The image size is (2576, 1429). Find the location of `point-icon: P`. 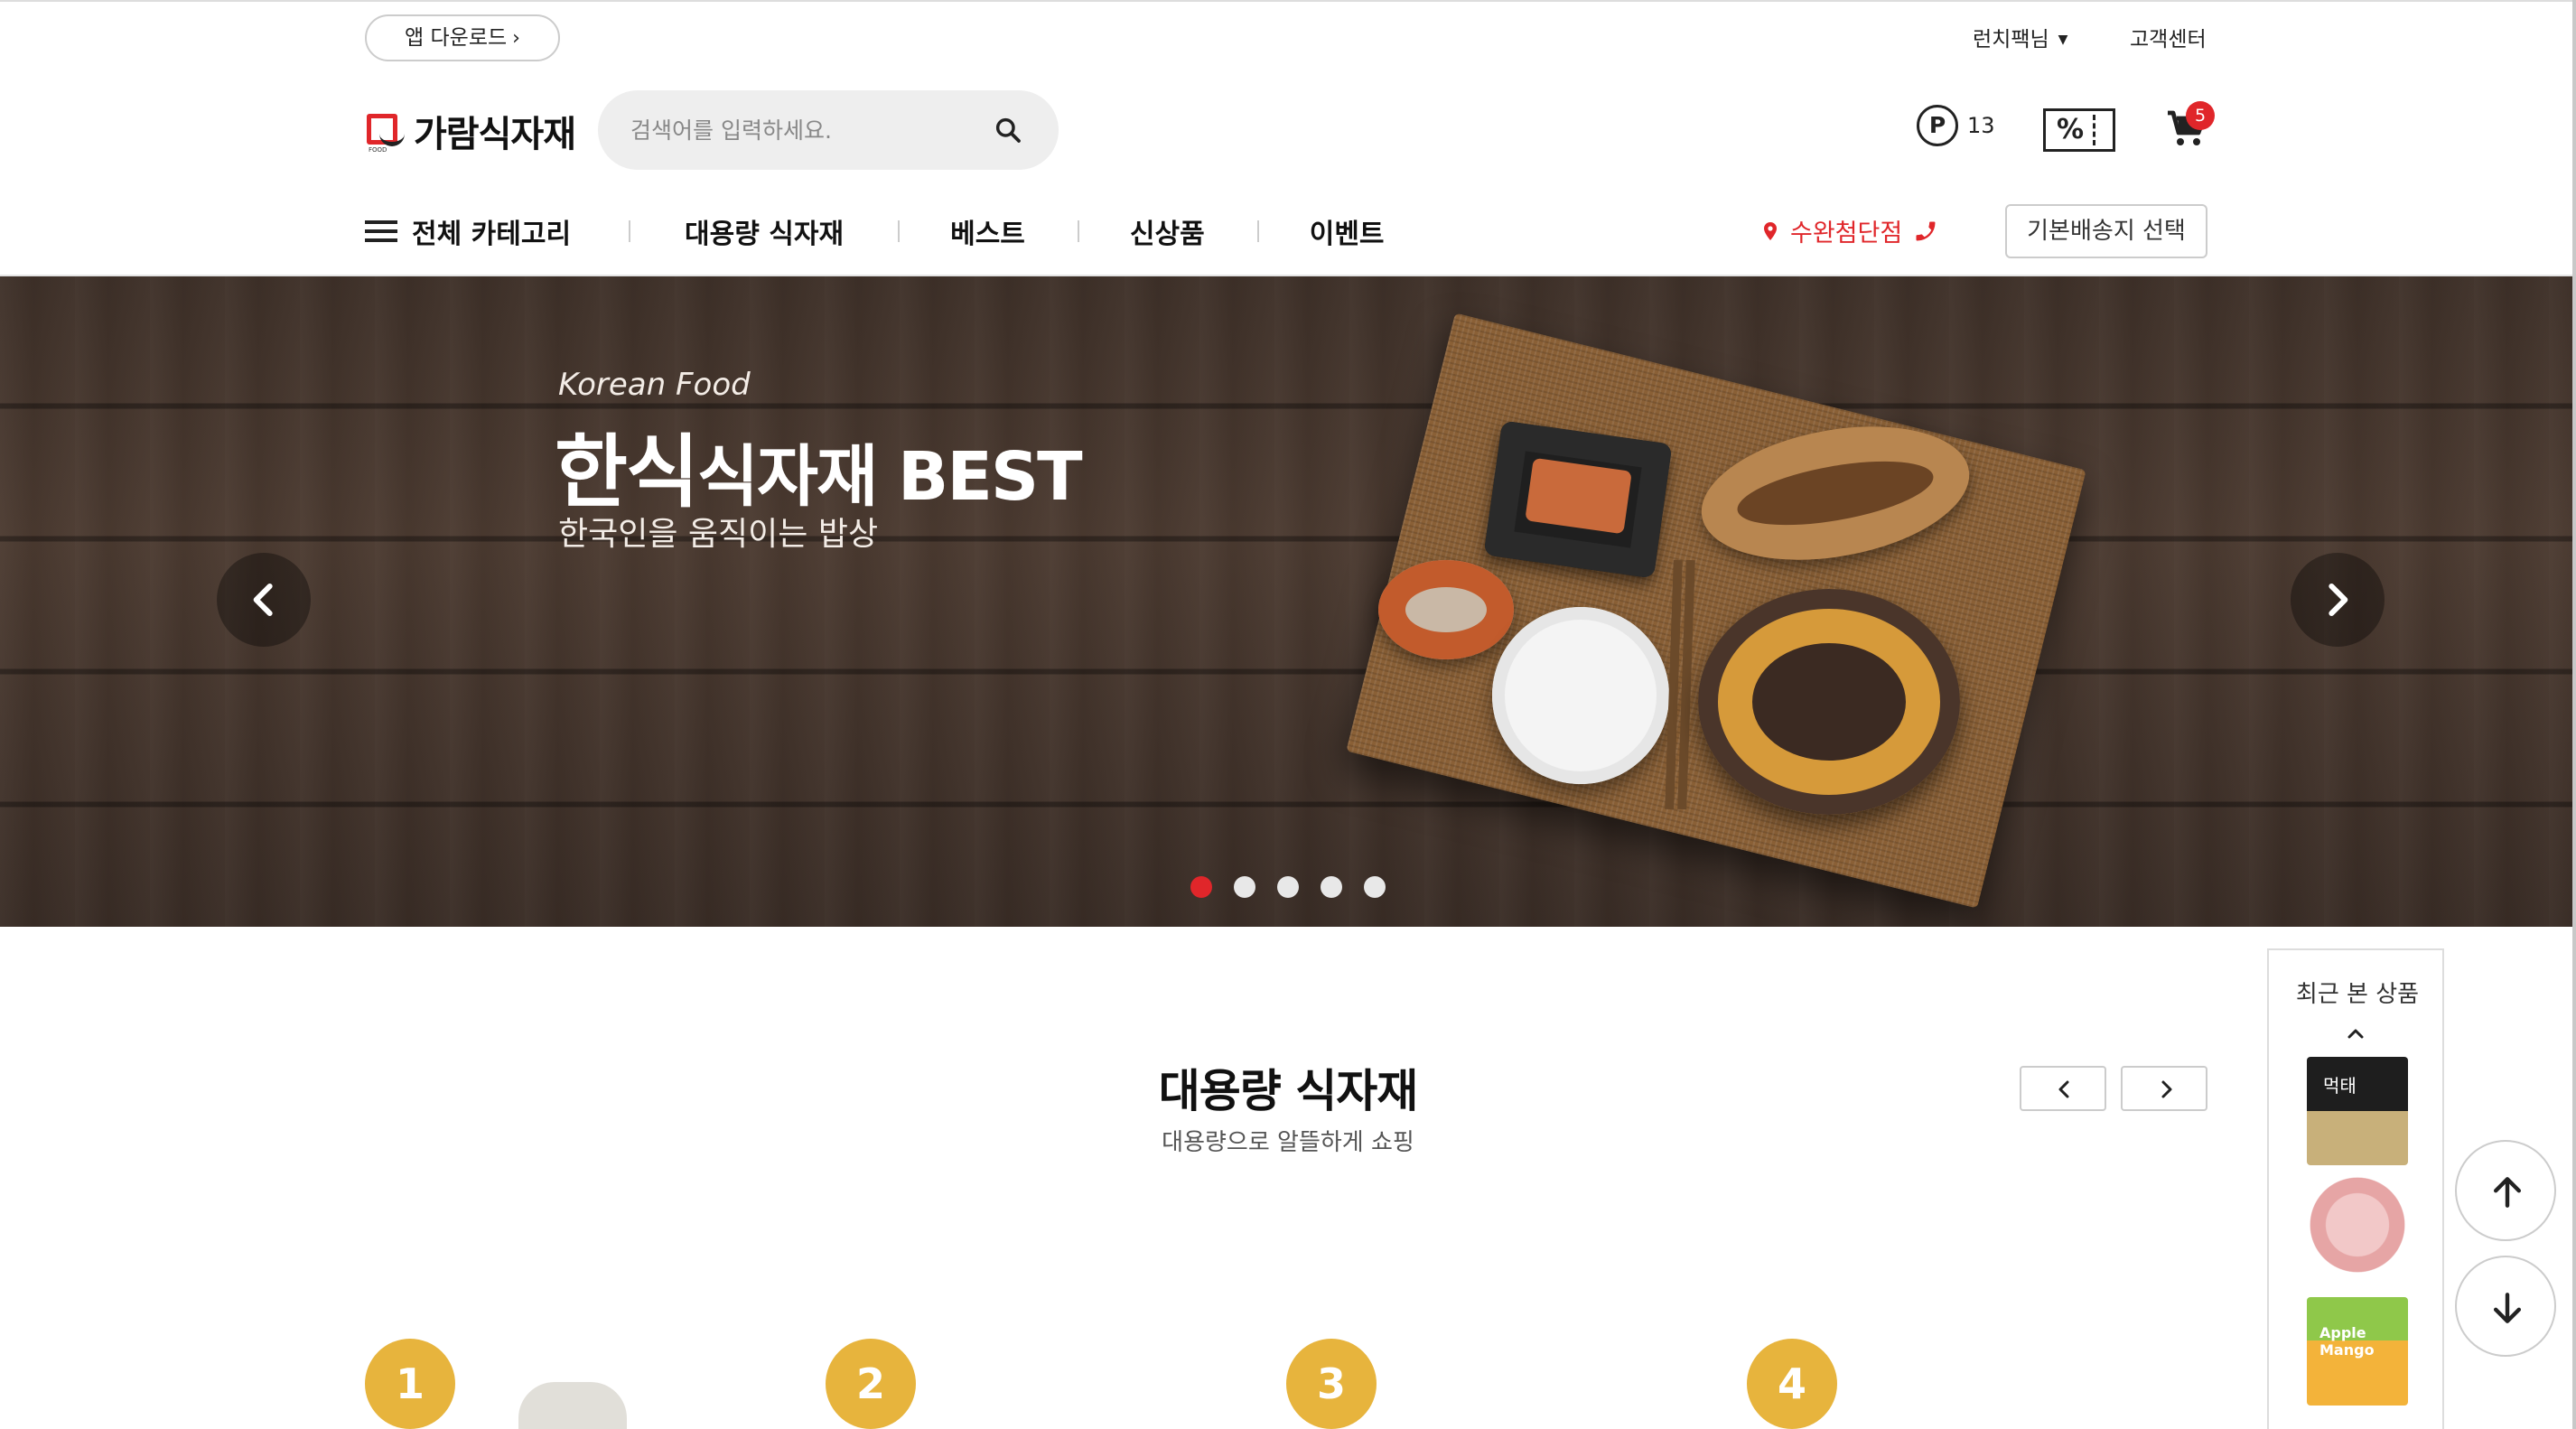

point-icon: P is located at coordinates (1937, 125).